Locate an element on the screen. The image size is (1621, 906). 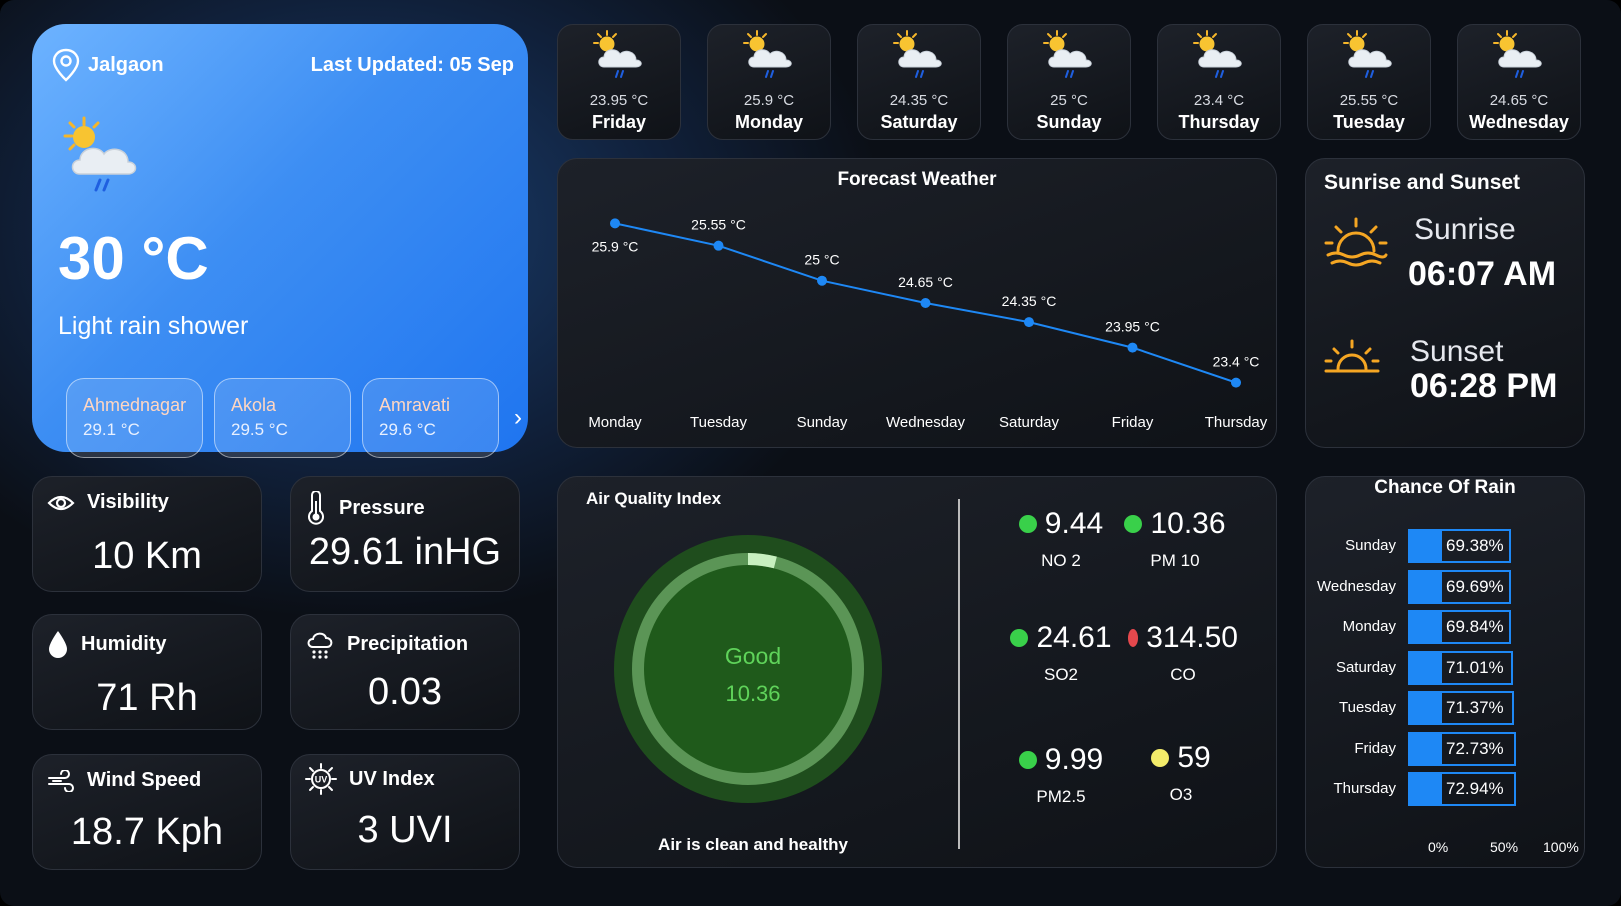
pollutant-value: 9.44 is located at coordinates (1074, 523).